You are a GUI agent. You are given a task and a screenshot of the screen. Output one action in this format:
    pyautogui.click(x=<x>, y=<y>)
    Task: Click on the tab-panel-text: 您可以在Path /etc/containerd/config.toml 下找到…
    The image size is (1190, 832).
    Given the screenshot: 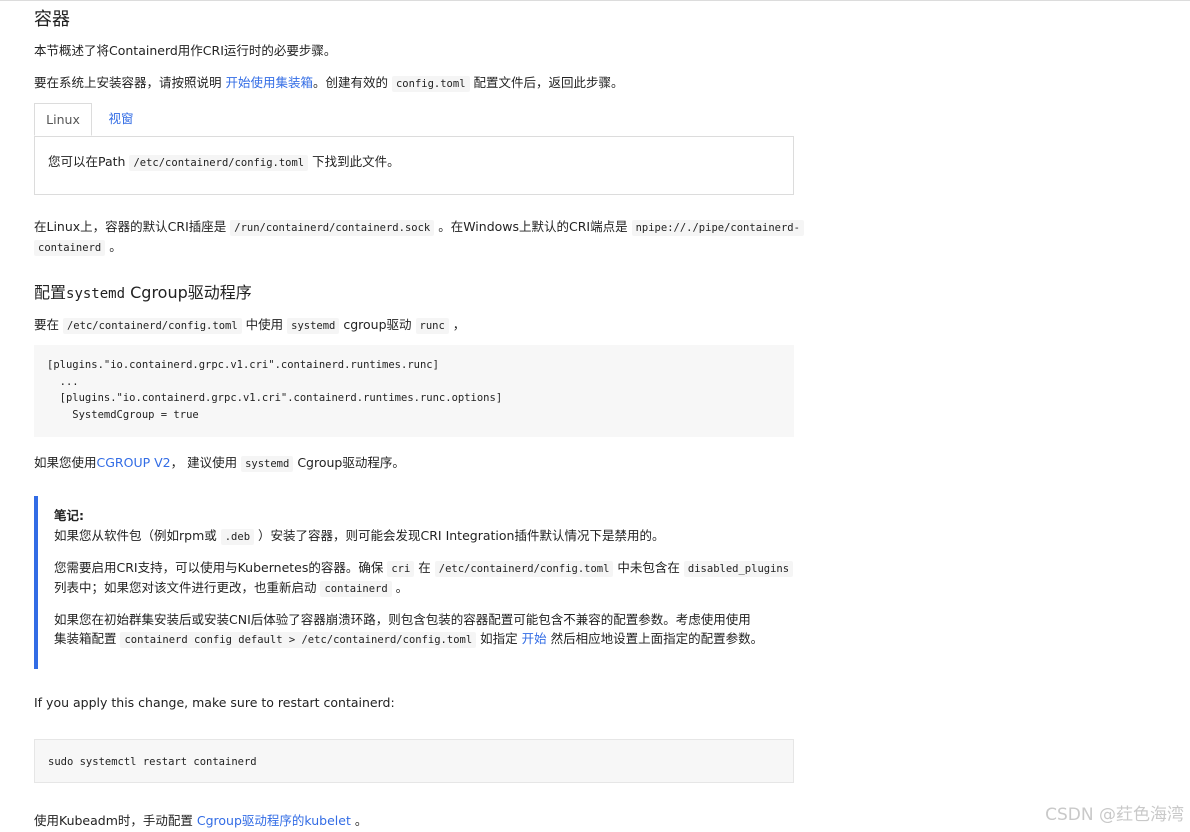 What is the action you would take?
    pyautogui.click(x=224, y=162)
    